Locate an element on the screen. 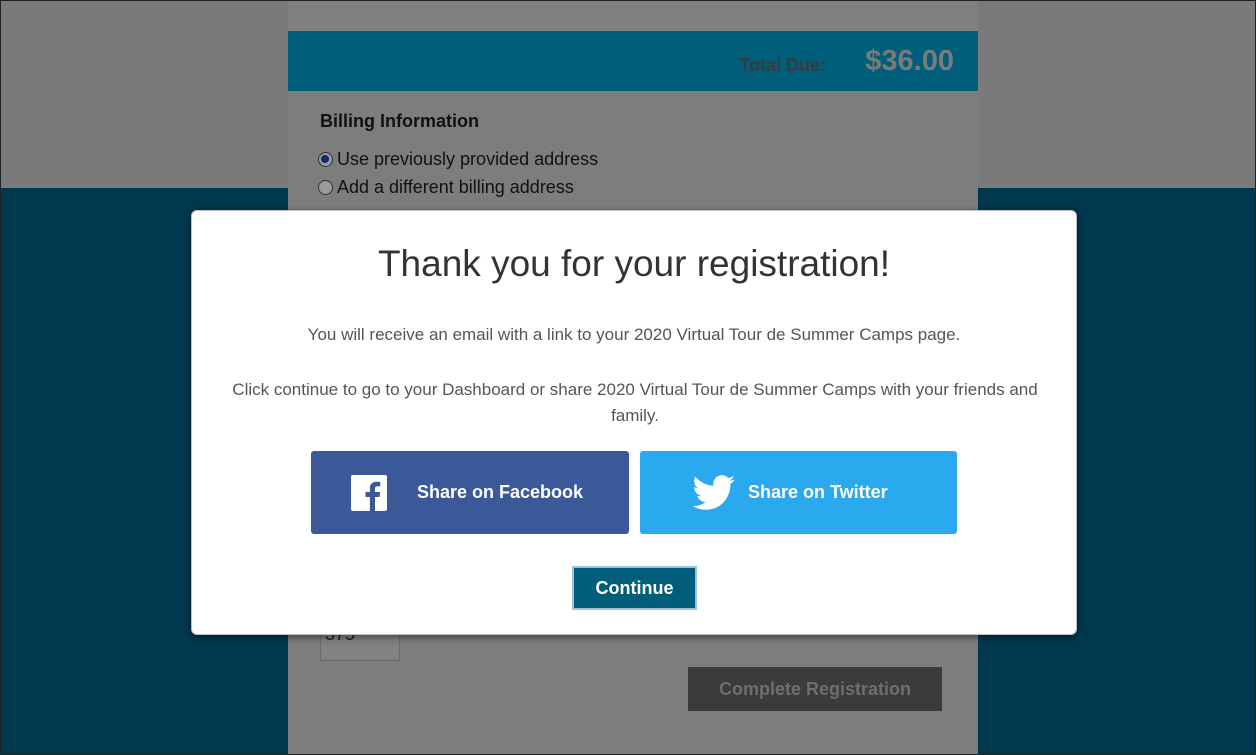 The width and height of the screenshot is (1256, 755). continue-button: Continue is located at coordinates (634, 588).